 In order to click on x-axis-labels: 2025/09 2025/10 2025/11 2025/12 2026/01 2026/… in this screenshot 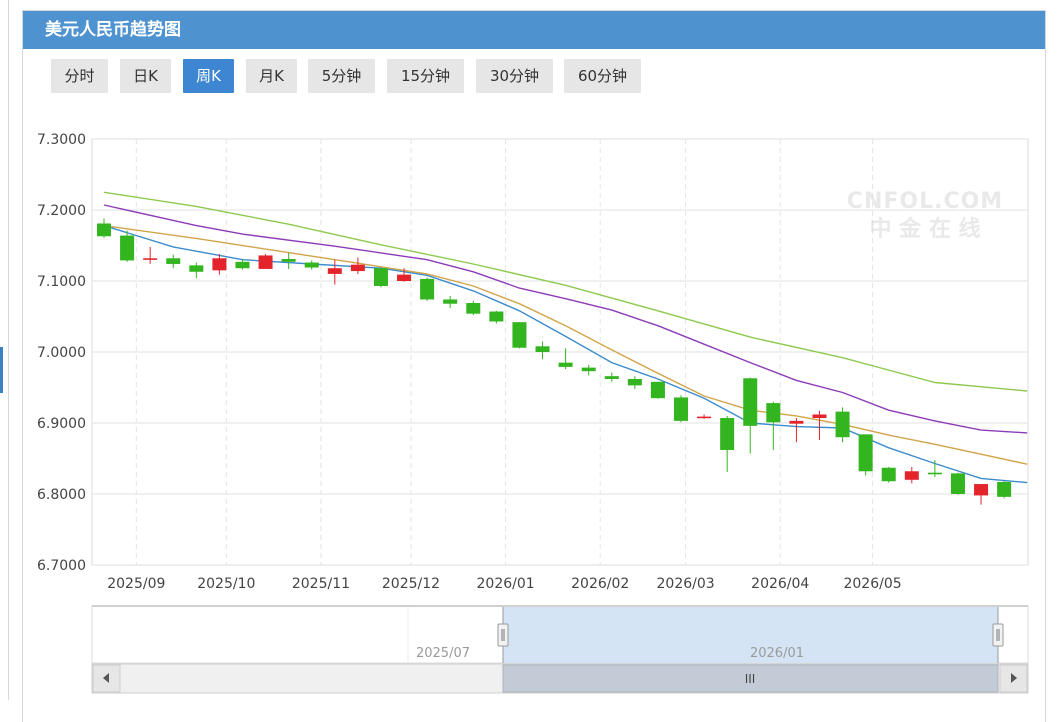, I will do `click(504, 584)`.